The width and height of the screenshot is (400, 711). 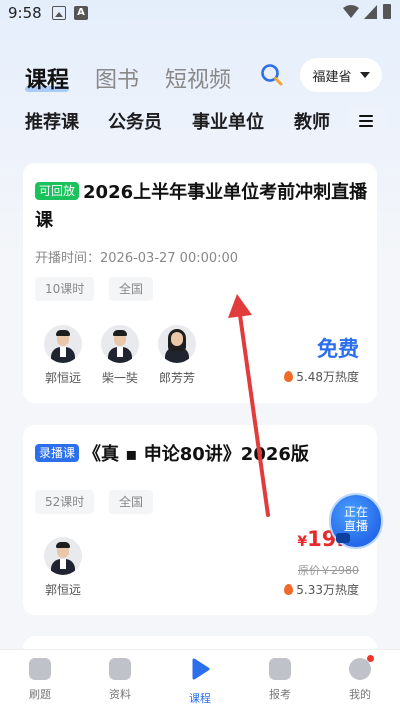 I want to click on document-icon, so click(x=120, y=669).